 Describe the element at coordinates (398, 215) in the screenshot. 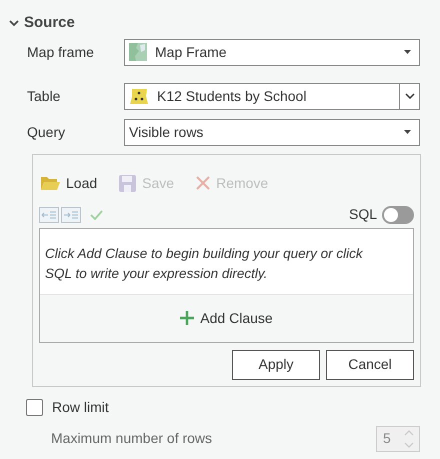

I see `sql-toggle` at that location.